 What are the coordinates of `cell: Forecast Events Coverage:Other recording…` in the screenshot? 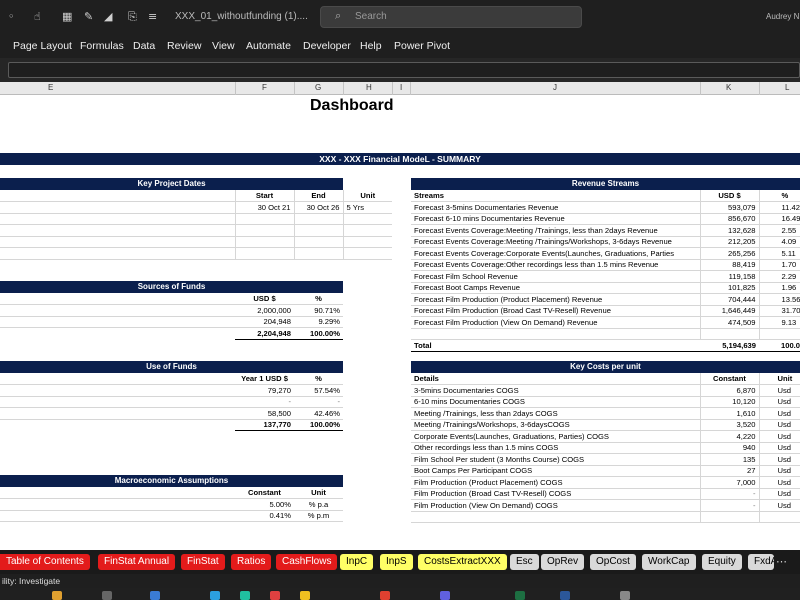 It's located at (555, 265).